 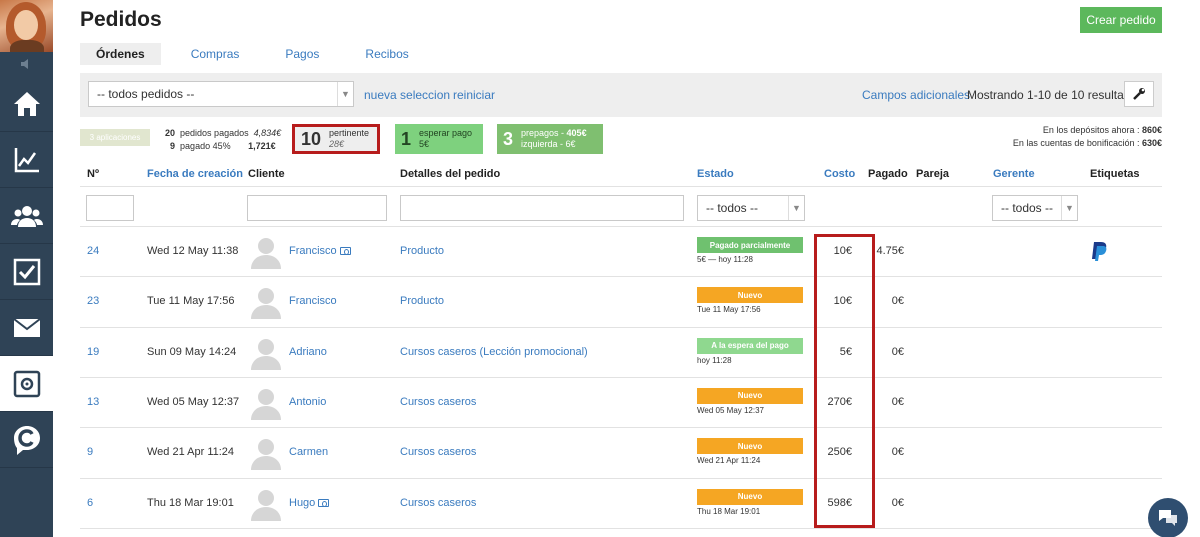 I want to click on status-timestamp: Wed 21 Apr 11:24, so click(x=729, y=461).